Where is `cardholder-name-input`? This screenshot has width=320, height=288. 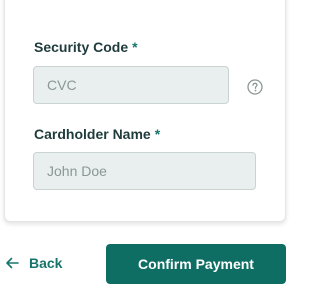 cardholder-name-input is located at coordinates (144, 171).